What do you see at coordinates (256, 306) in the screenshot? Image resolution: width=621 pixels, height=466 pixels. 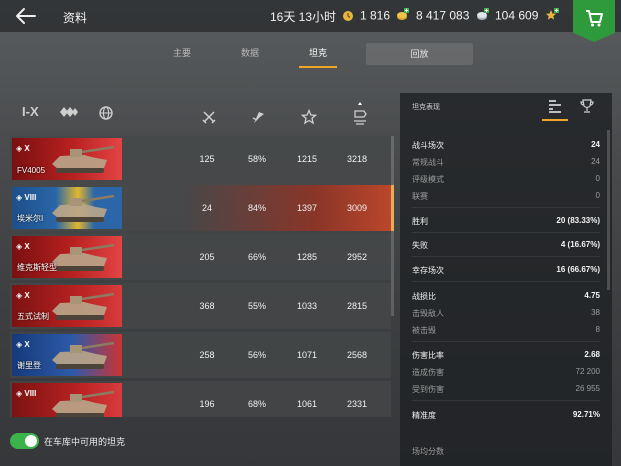 I see `tank-winrate-cell: 55%` at bounding box center [256, 306].